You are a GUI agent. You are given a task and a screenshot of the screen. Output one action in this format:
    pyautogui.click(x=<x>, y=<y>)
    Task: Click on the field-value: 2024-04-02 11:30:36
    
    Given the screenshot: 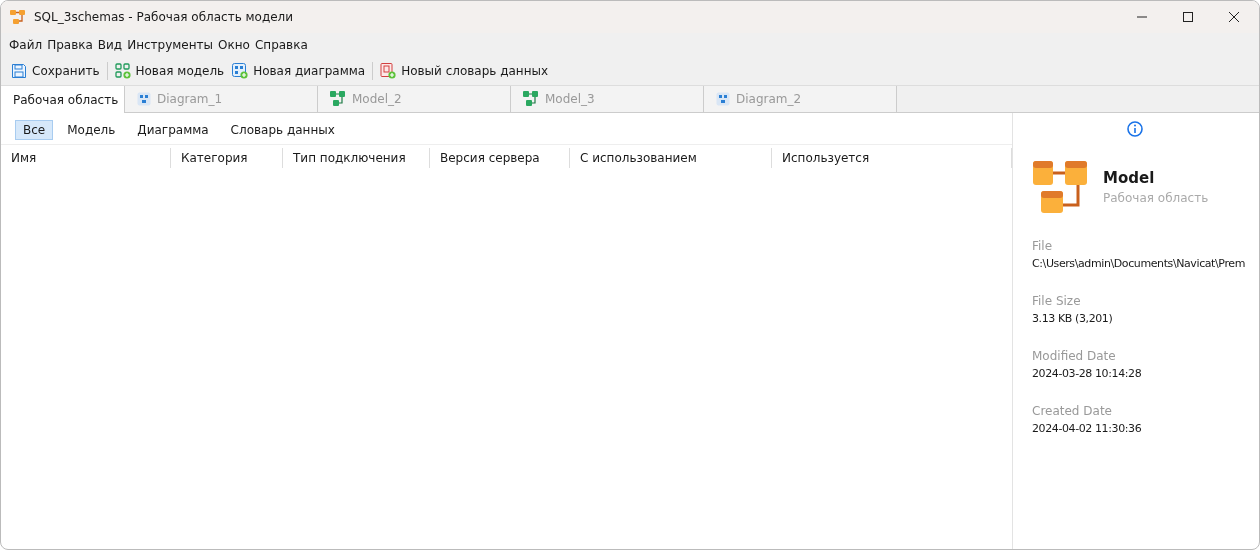 What is the action you would take?
    pyautogui.click(x=1087, y=428)
    